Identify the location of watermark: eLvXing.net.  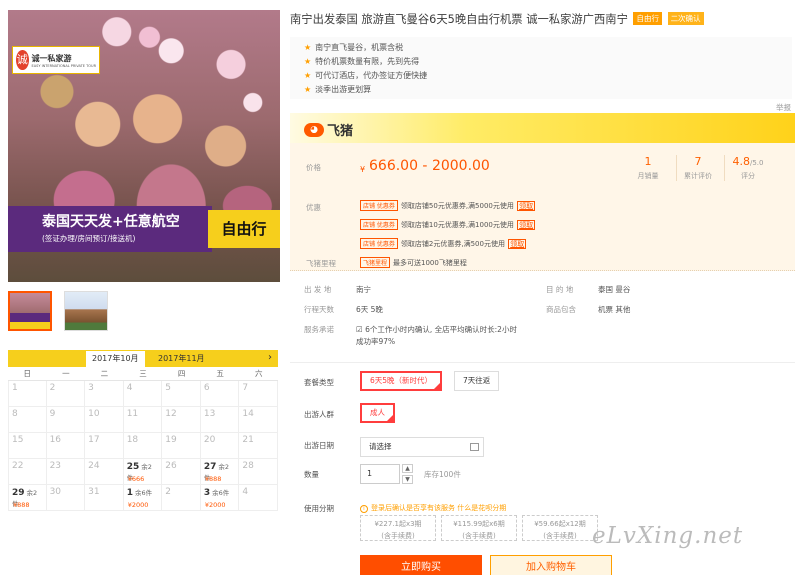
(668, 536).